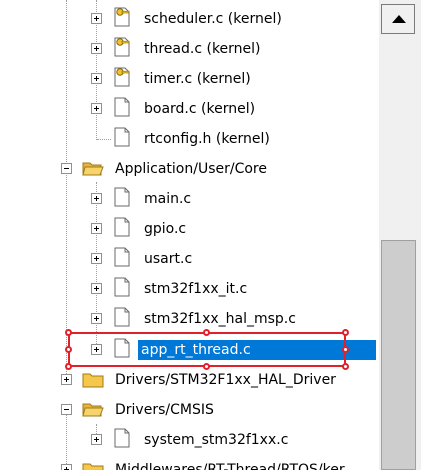 This screenshot has width=421, height=470. What do you see at coordinates (220, 319) in the screenshot?
I see `tree-item-label: stm32f1xx_hal_msp.c` at bounding box center [220, 319].